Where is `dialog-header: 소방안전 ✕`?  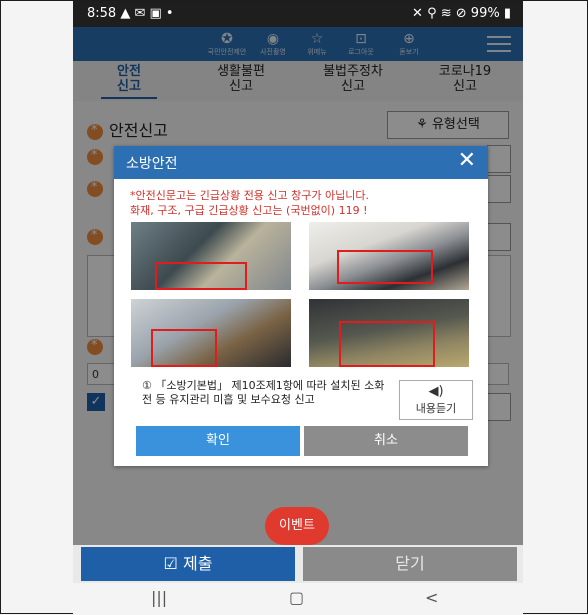 dialog-header: 소방안전 ✕ is located at coordinates (301, 162).